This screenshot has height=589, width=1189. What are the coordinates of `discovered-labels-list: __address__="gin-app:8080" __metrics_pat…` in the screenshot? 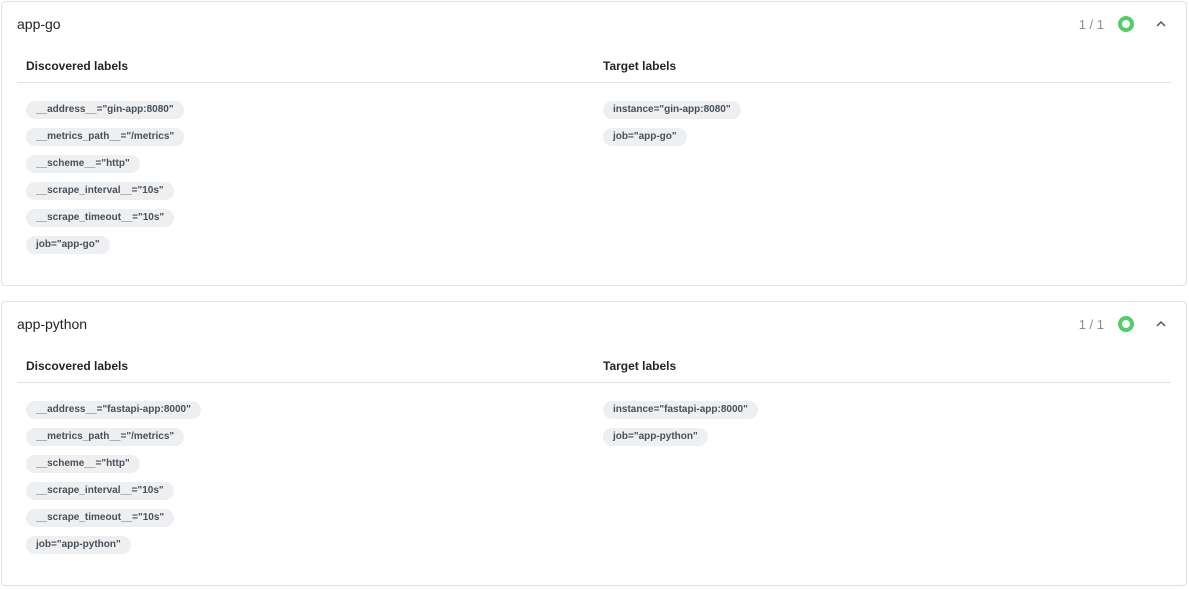 It's located at (105, 177).